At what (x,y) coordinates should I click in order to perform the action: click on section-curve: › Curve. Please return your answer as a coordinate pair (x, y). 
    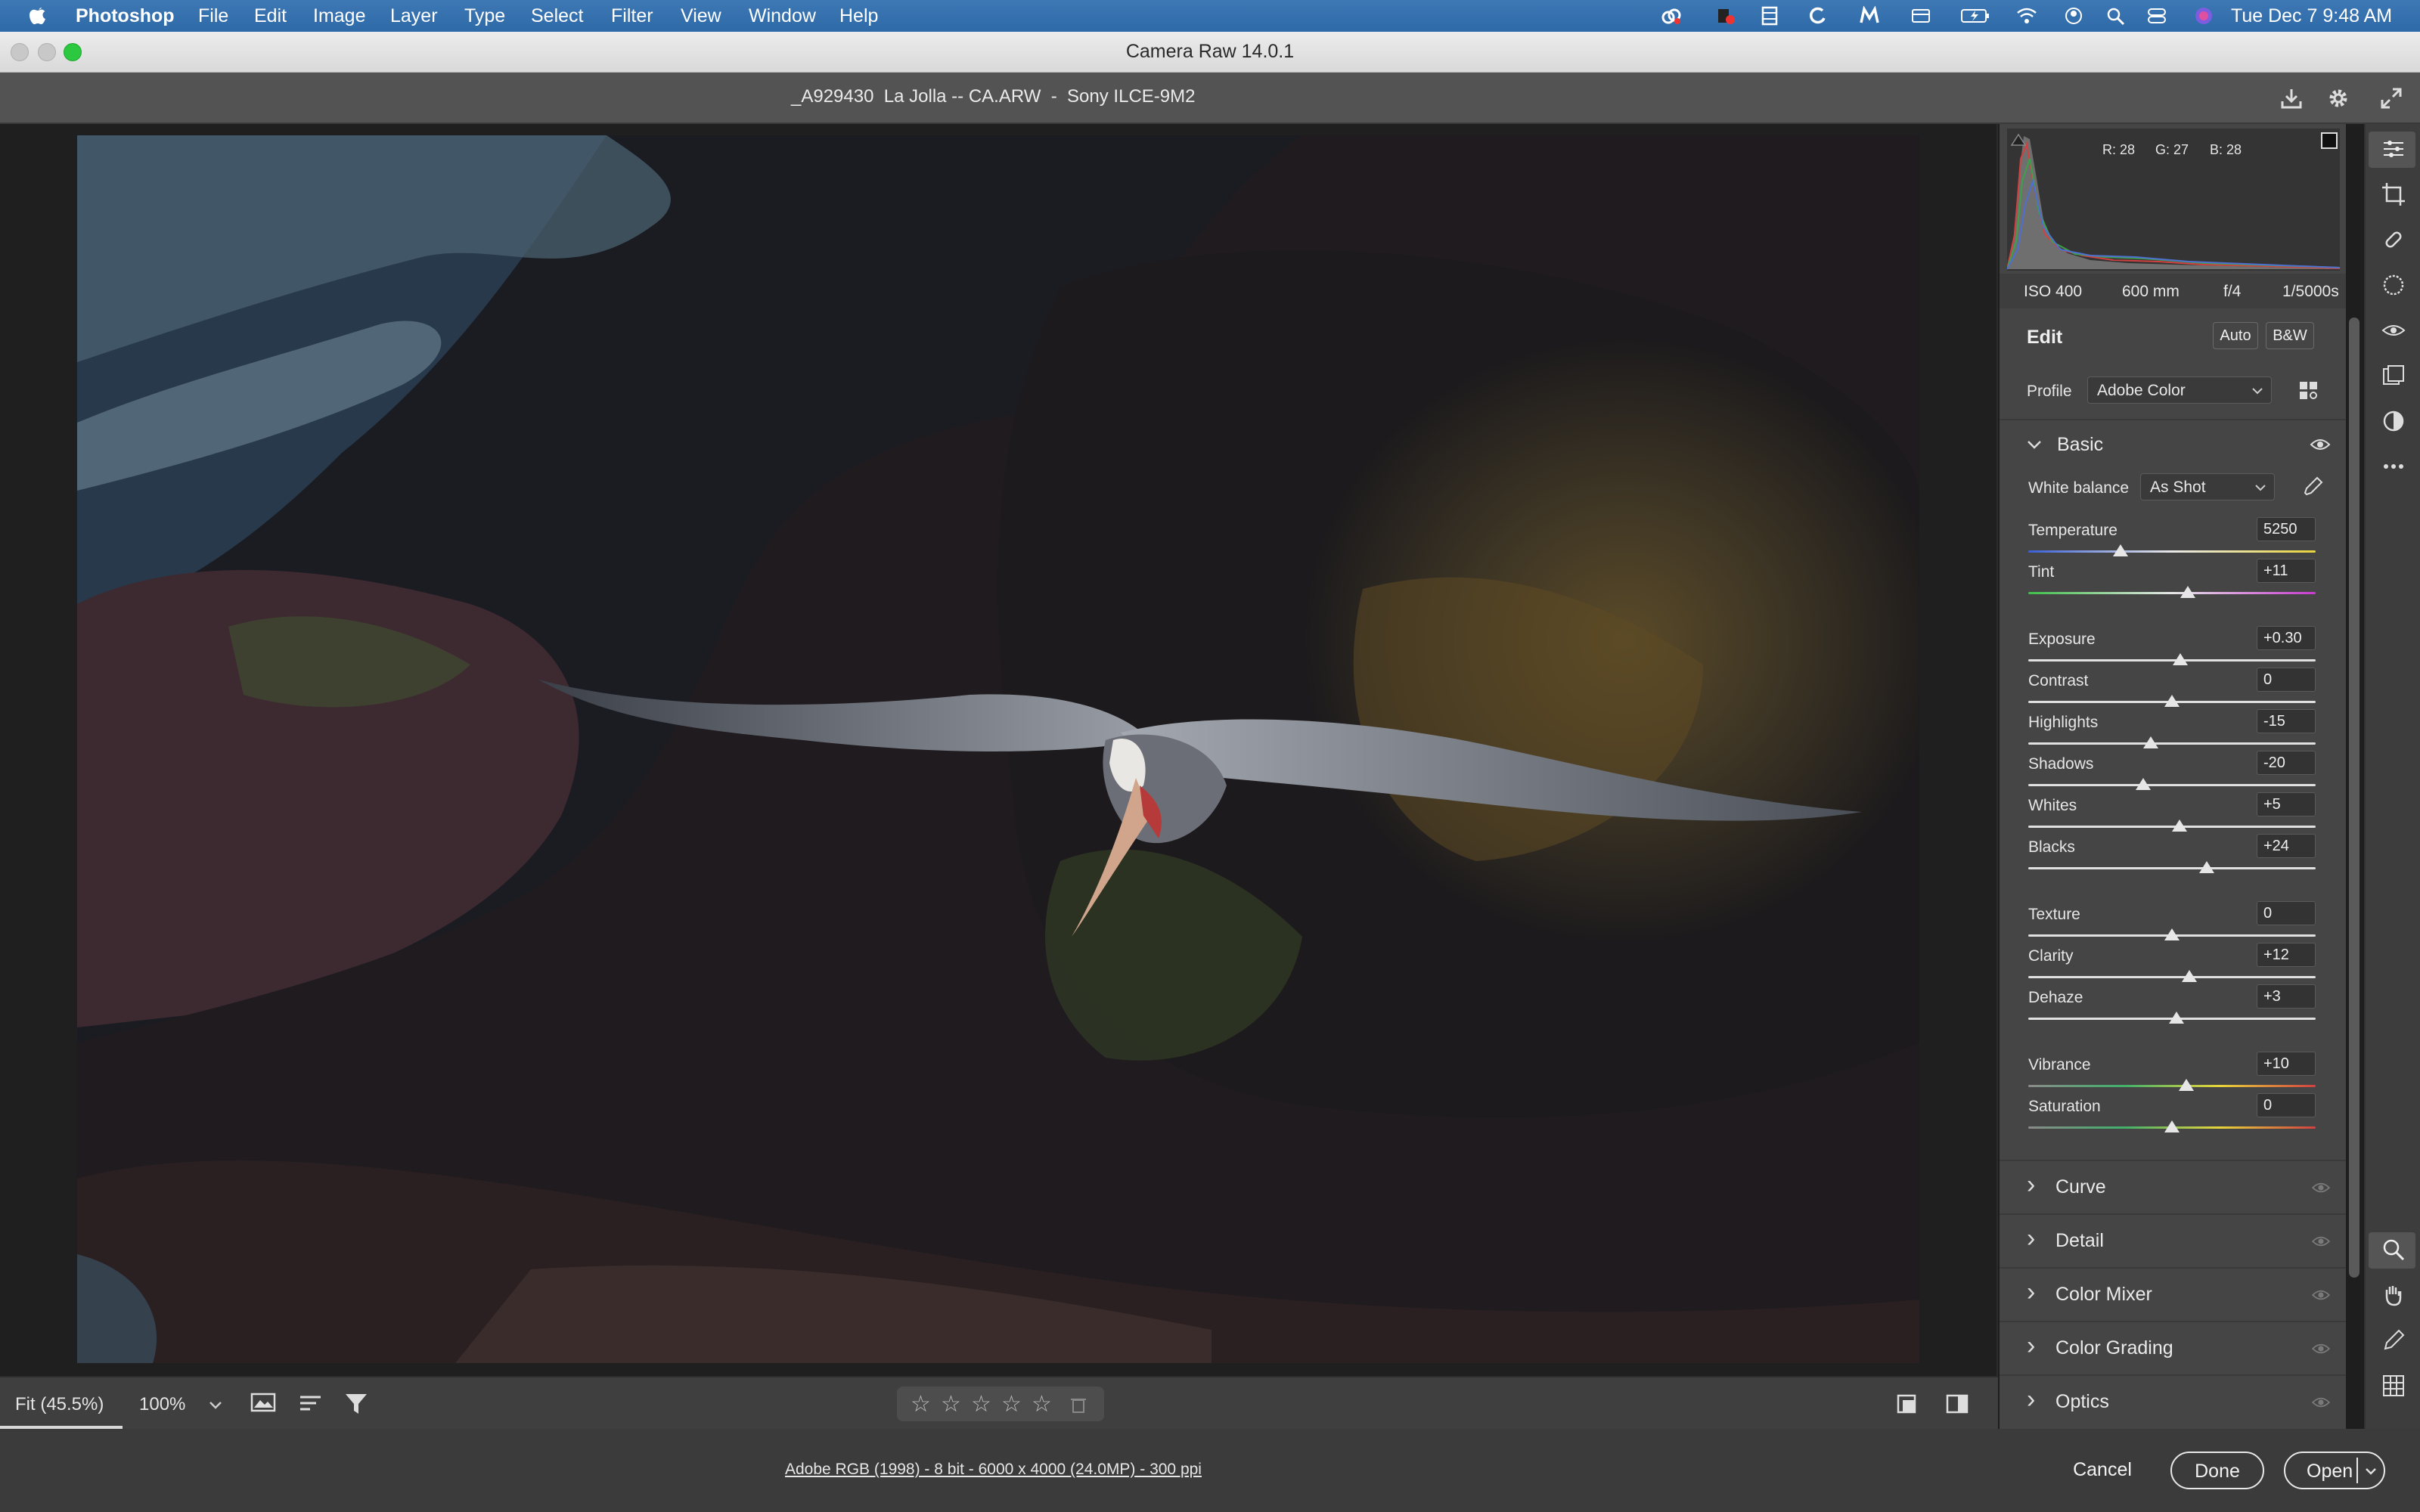
    Looking at the image, I should click on (2173, 1186).